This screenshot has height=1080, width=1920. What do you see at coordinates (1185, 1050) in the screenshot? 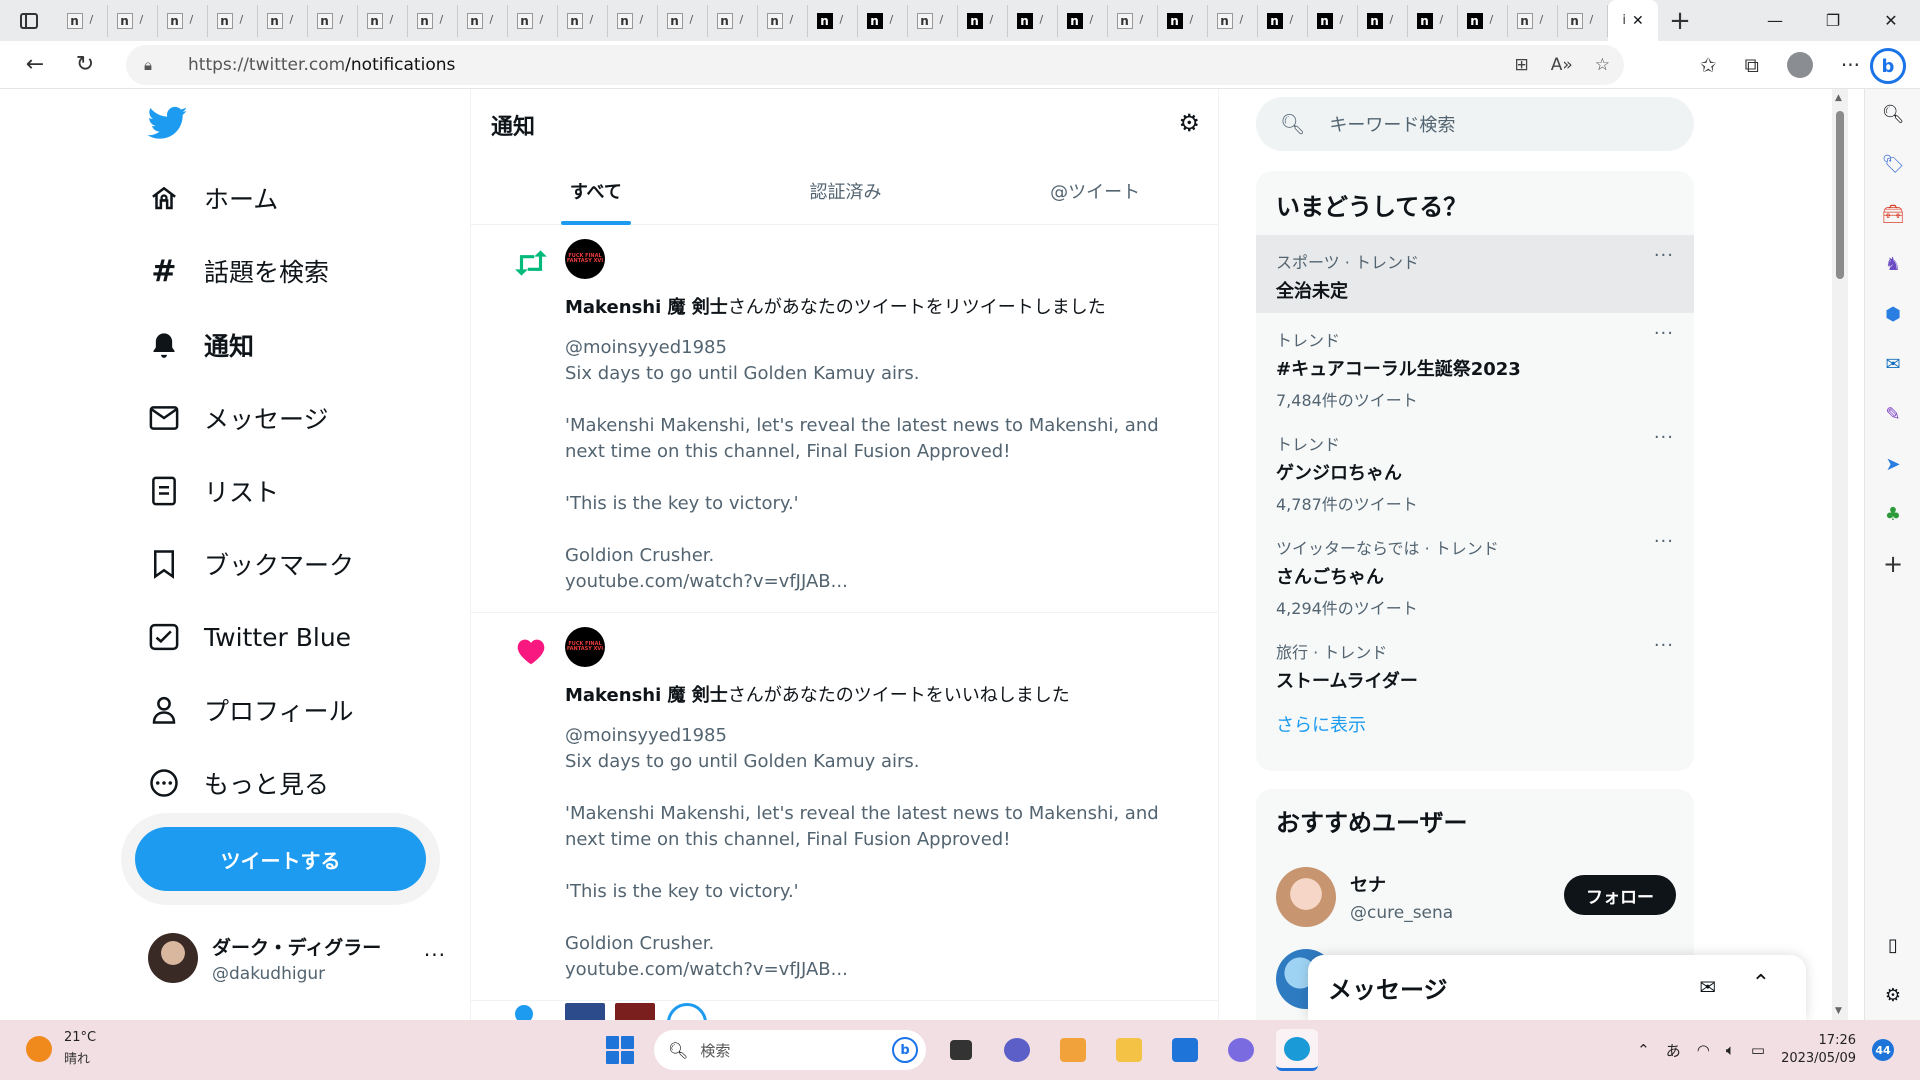
I see `mail-icon` at bounding box center [1185, 1050].